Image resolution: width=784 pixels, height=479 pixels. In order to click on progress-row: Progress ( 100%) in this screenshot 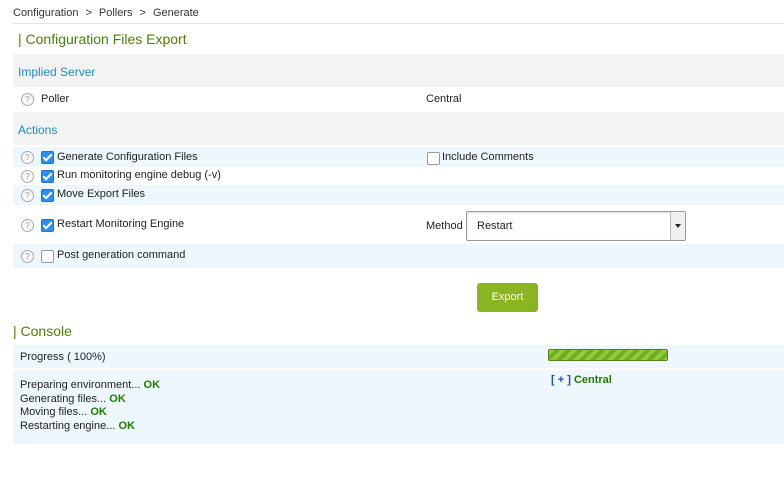, I will do `click(398, 356)`.